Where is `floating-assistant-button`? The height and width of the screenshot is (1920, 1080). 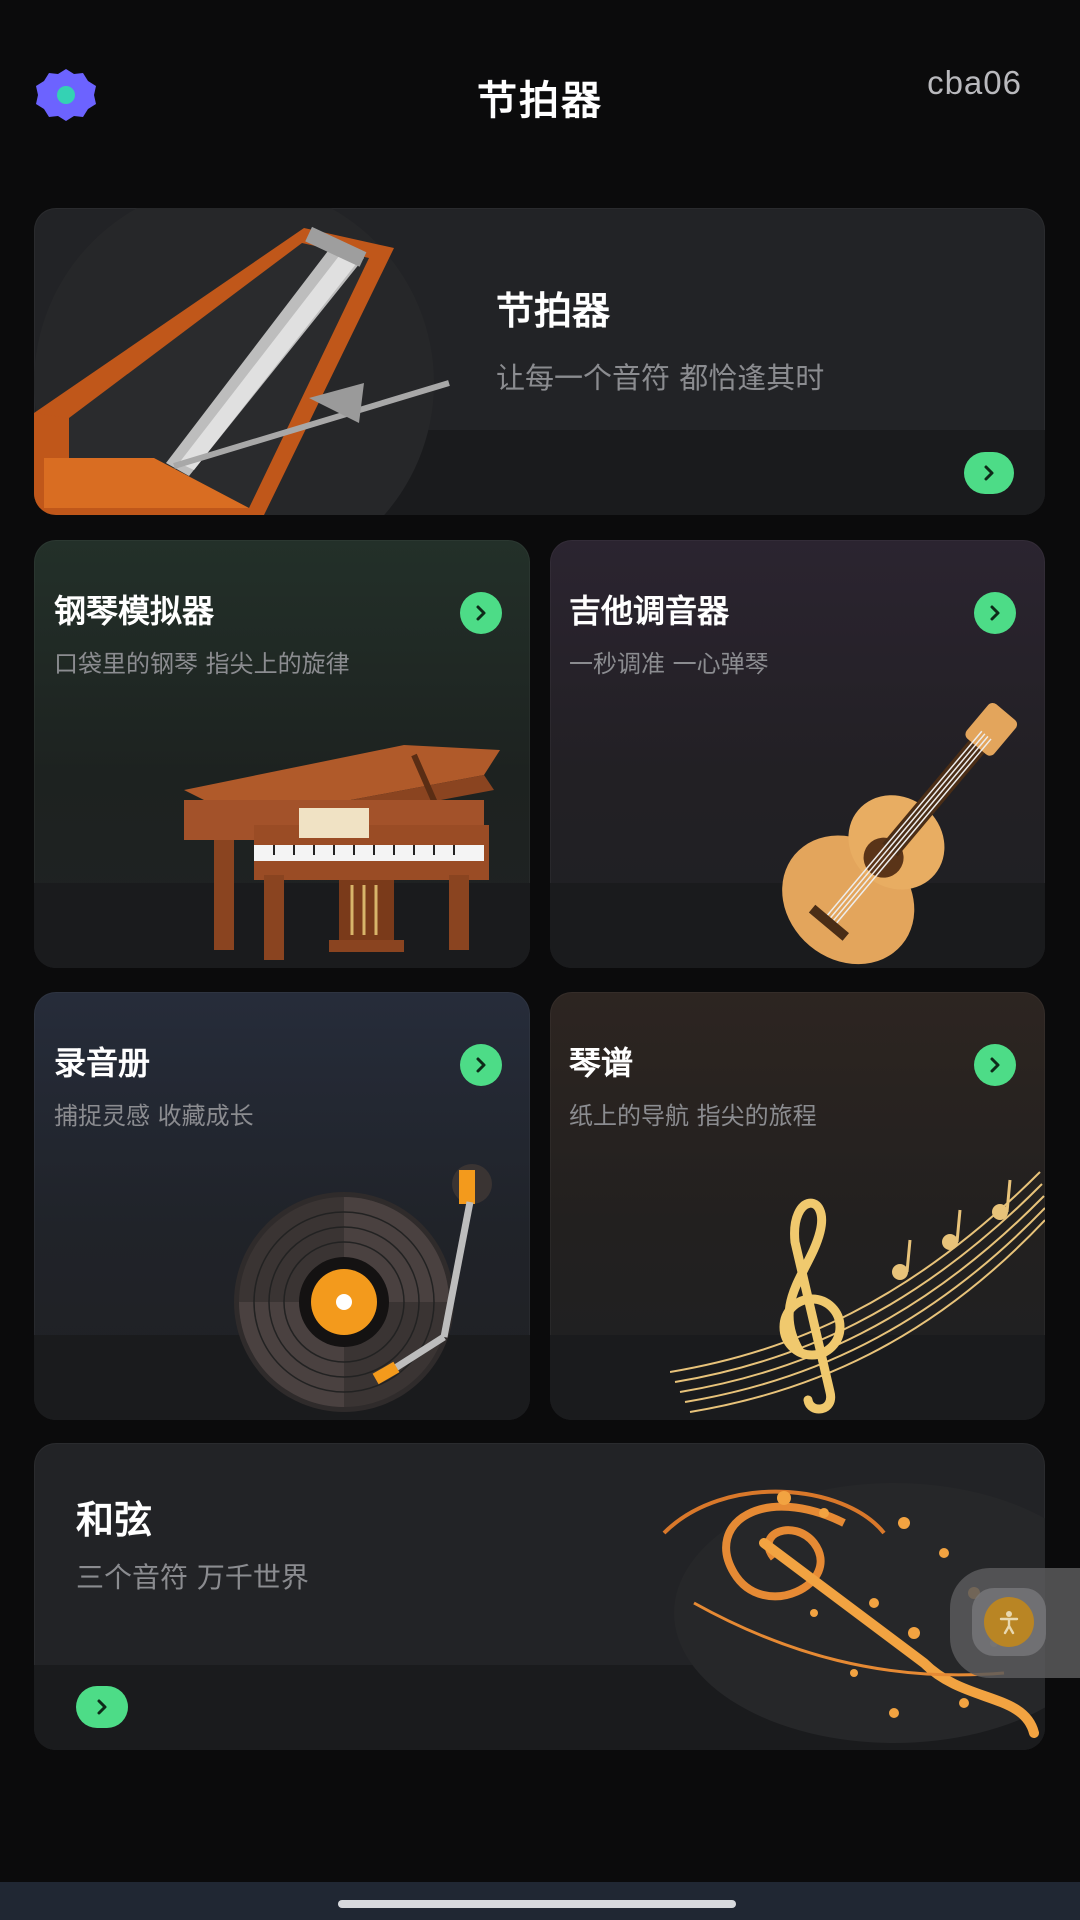
floating-assistant-button is located at coordinates (1015, 1623).